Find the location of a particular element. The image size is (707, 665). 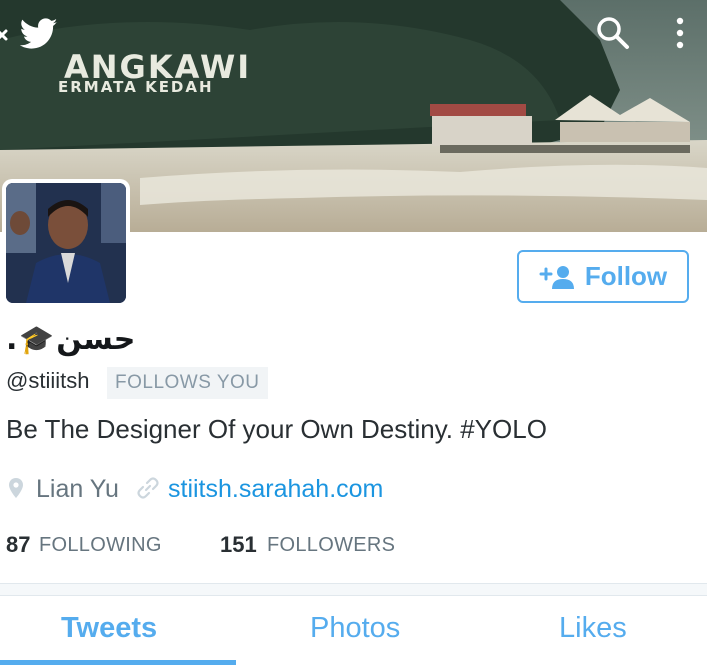

tab-tweets: Tweets is located at coordinates (109, 628).